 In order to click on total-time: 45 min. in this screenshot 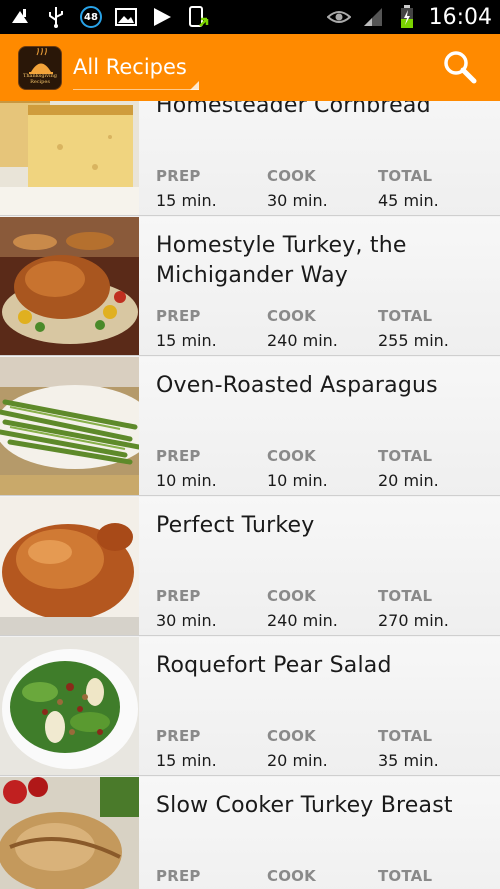, I will do `click(408, 200)`.